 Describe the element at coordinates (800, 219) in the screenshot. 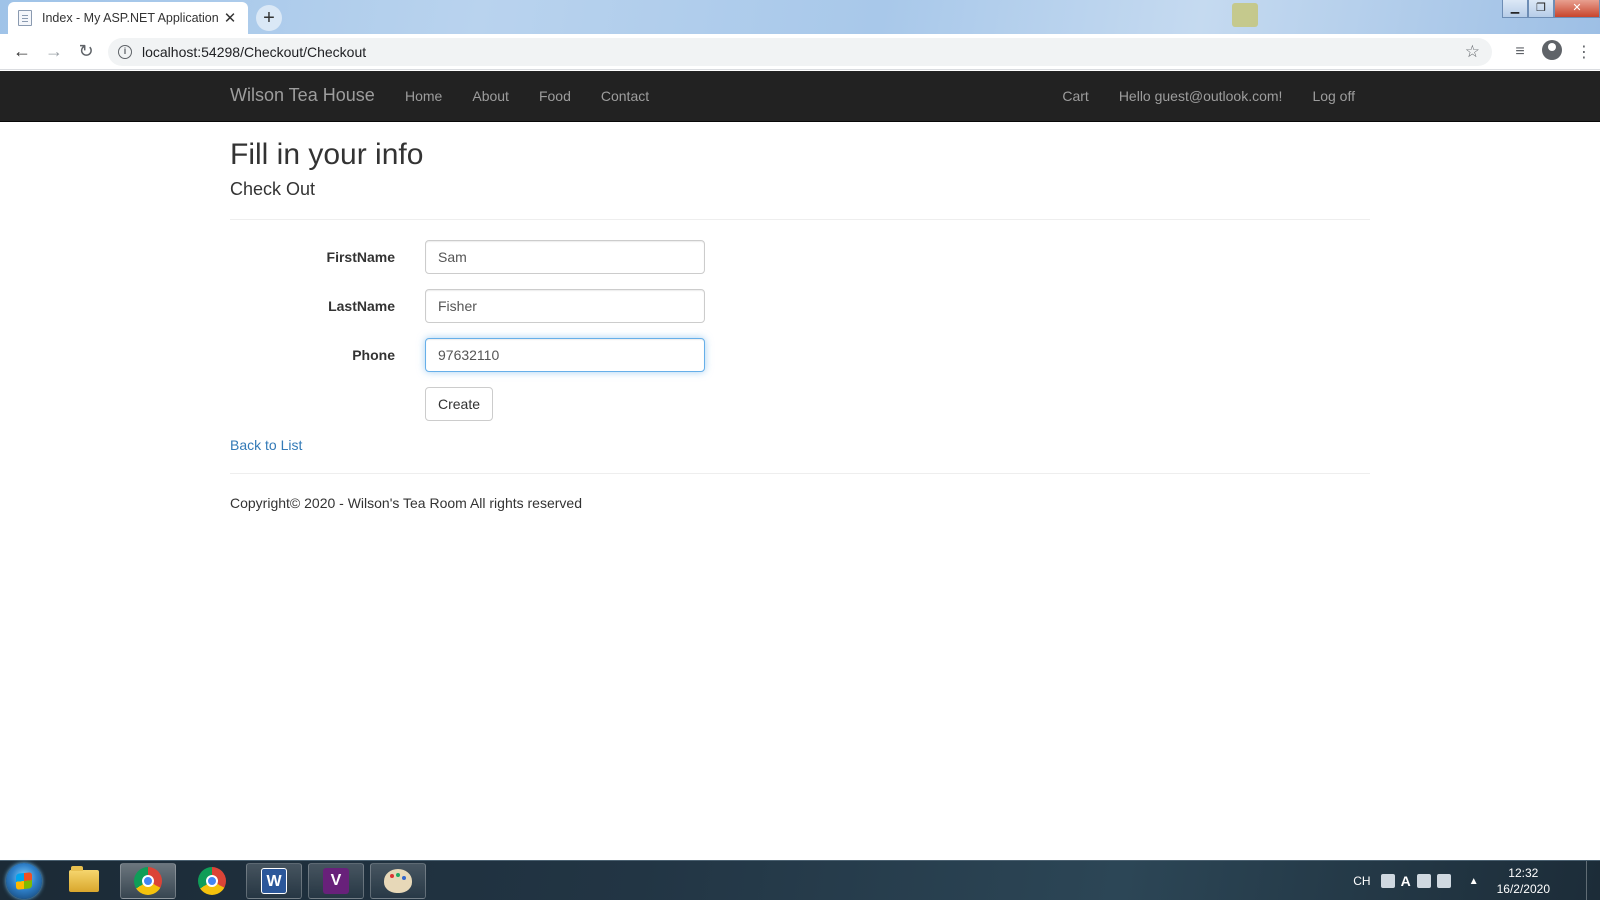

I see `divider` at that location.